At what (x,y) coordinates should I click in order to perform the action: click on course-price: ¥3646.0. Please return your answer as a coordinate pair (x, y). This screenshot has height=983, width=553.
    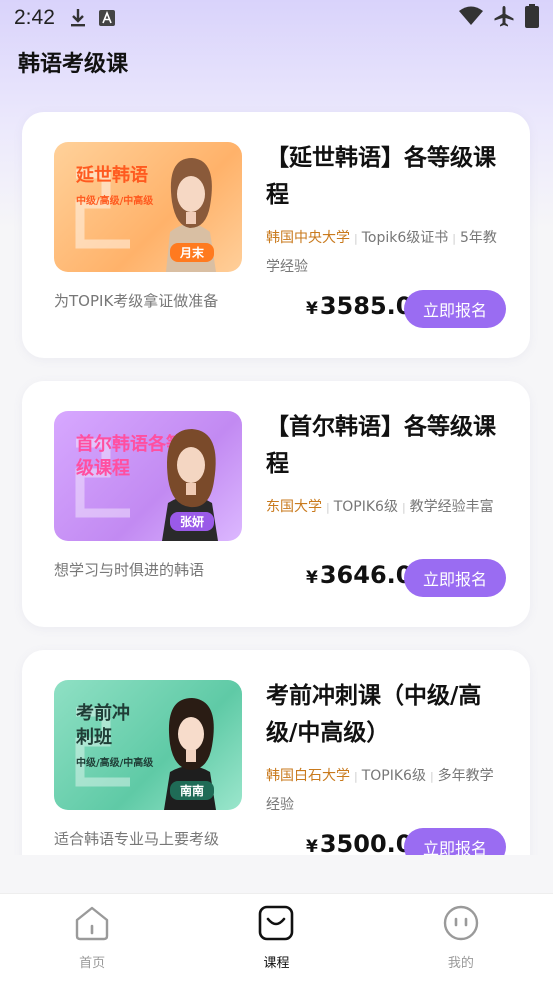
    Looking at the image, I should click on (359, 575).